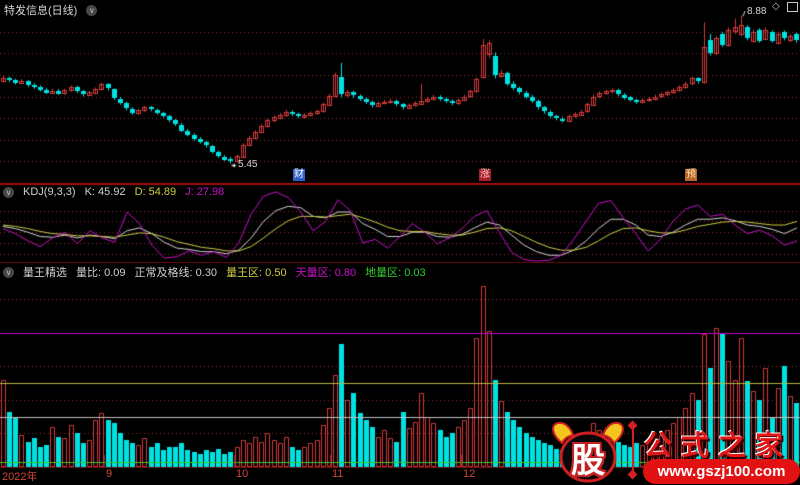 The height and width of the screenshot is (485, 800). I want to click on vol-ratio-value: 量比: 0.09, so click(101, 273).